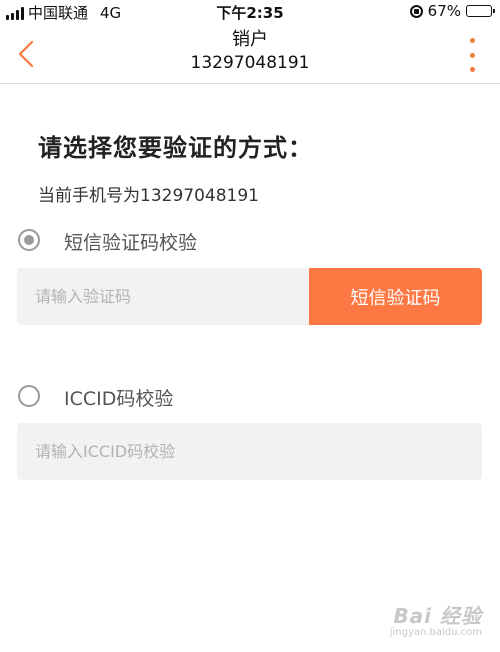  What do you see at coordinates (249, 451) in the screenshot?
I see `iccid-input` at bounding box center [249, 451].